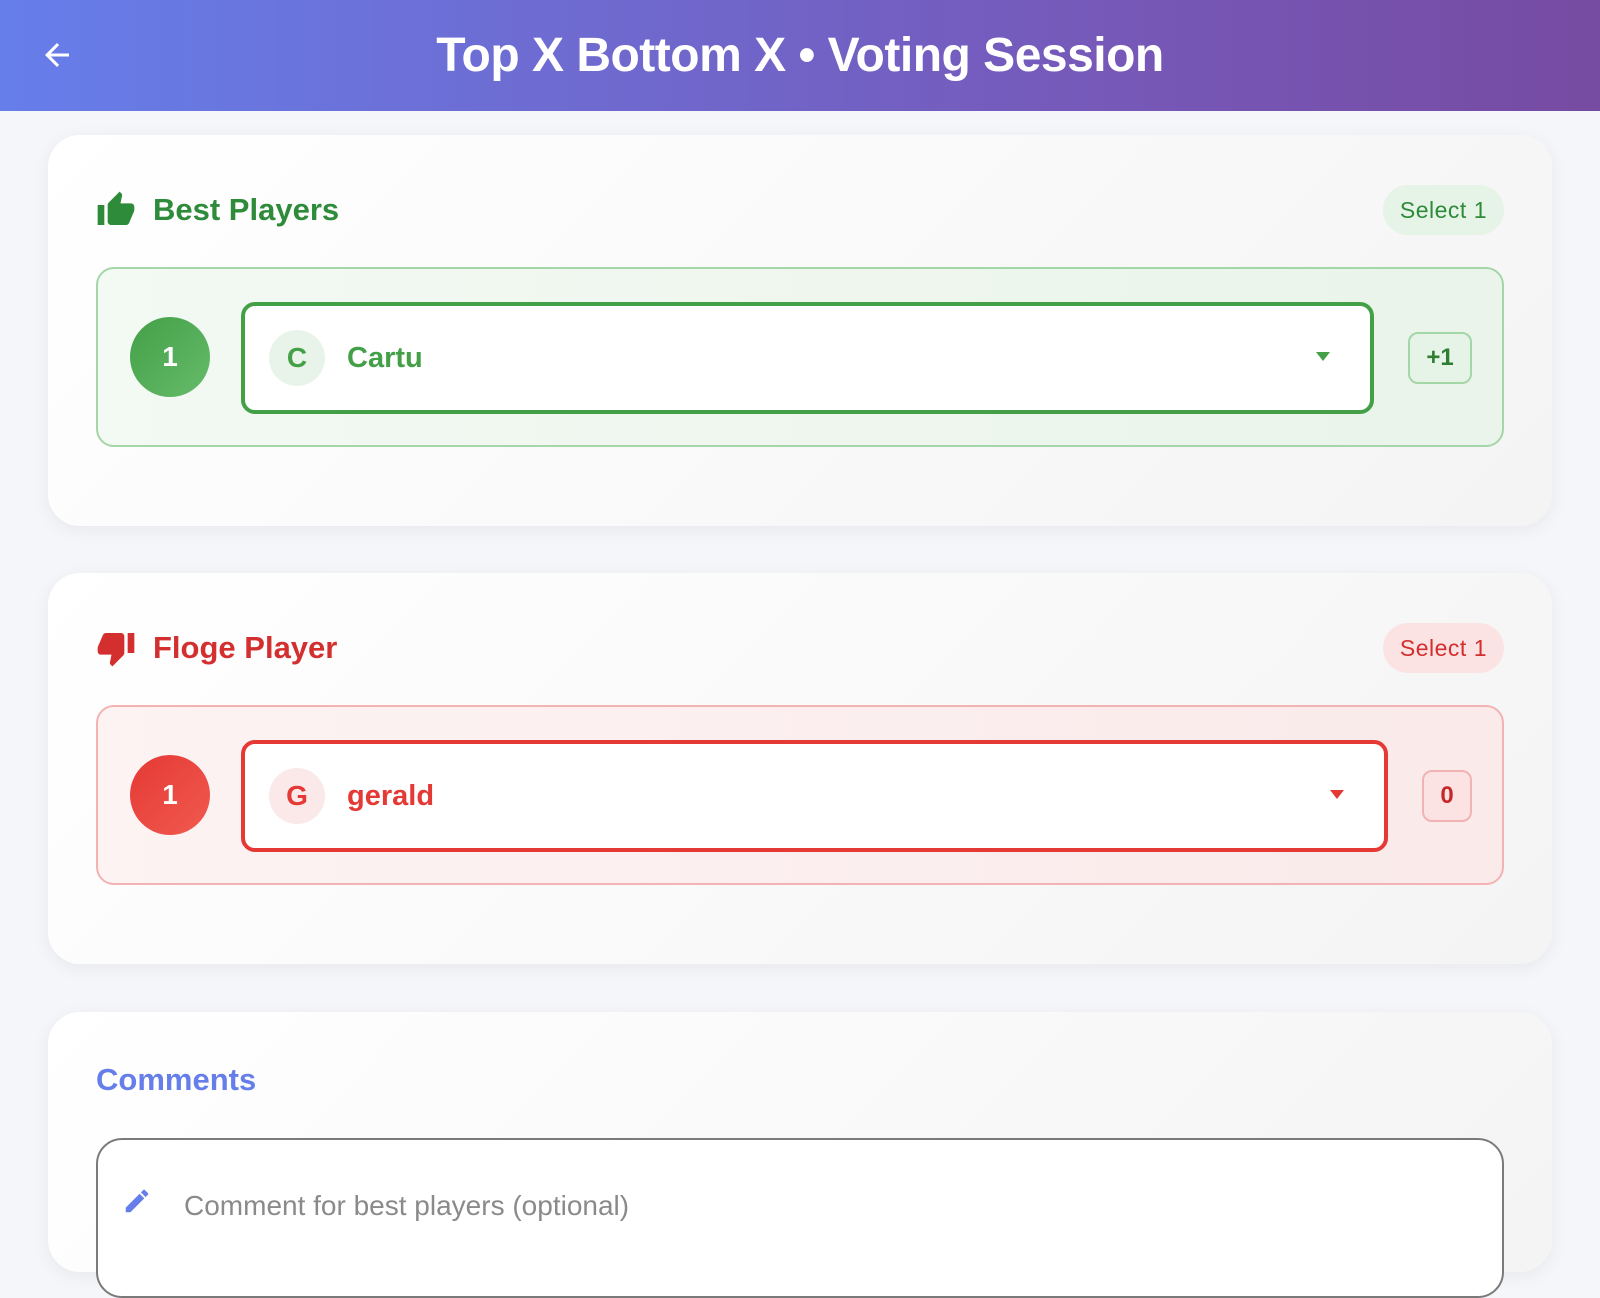 This screenshot has height=1298, width=1600. I want to click on selected-player-name: gerald, so click(391, 795).